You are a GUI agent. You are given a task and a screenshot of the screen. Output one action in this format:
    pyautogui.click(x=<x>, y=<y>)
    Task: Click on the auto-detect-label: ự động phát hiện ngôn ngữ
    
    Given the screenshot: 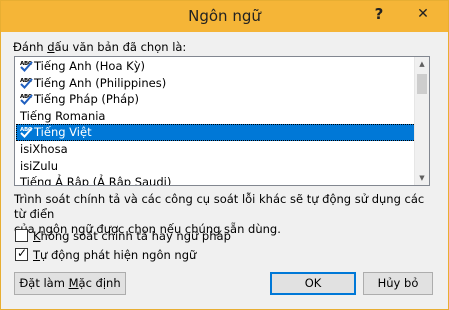 What is the action you would take?
    pyautogui.click(x=118, y=255)
    